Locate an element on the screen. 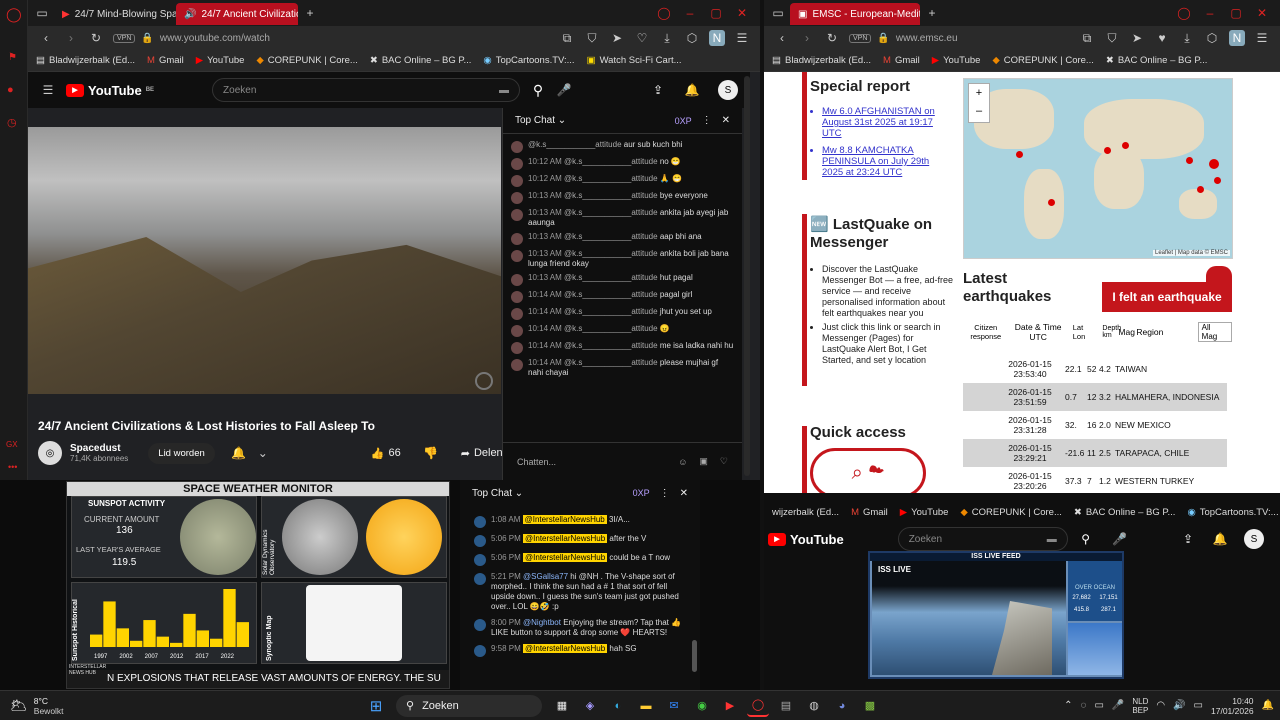 The image size is (1280, 720). shield-icon: ⛉ is located at coordinates (592, 38).